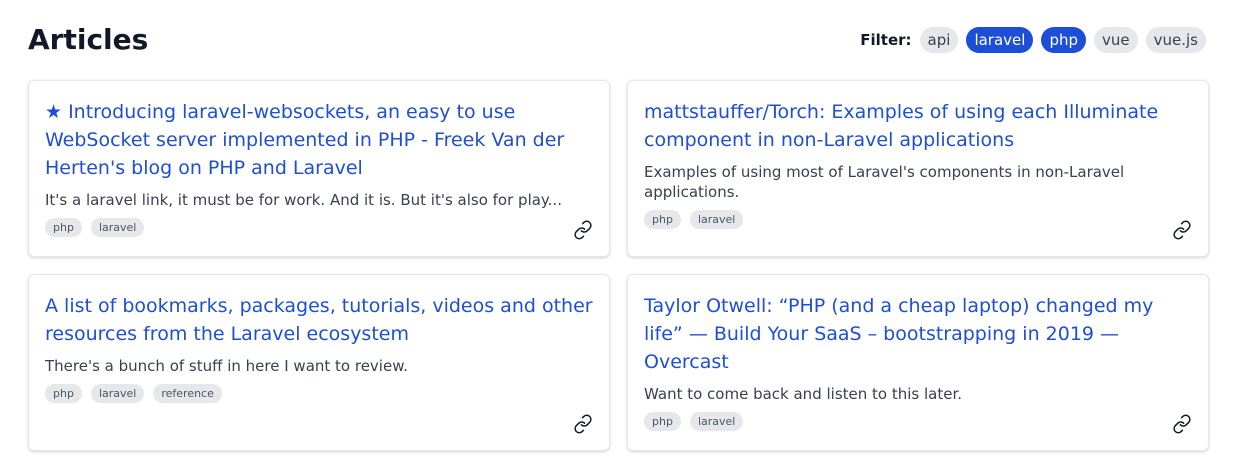  Describe the element at coordinates (187, 393) in the screenshot. I see `tag-reference: reference` at that location.